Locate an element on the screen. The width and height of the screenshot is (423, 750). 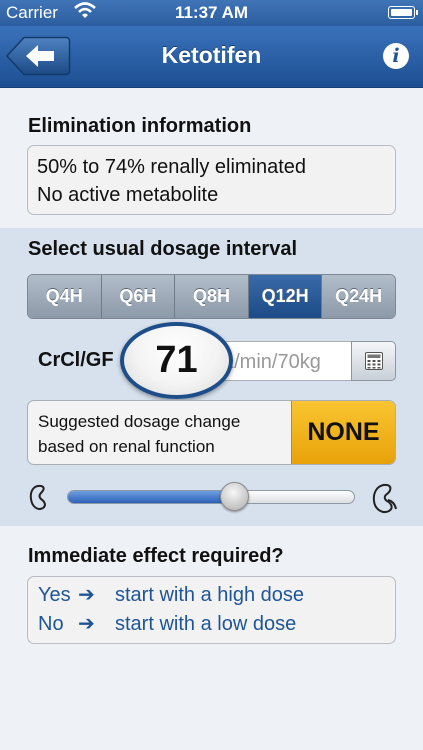
crcl-value-bubble: 71 is located at coordinates (176, 360).